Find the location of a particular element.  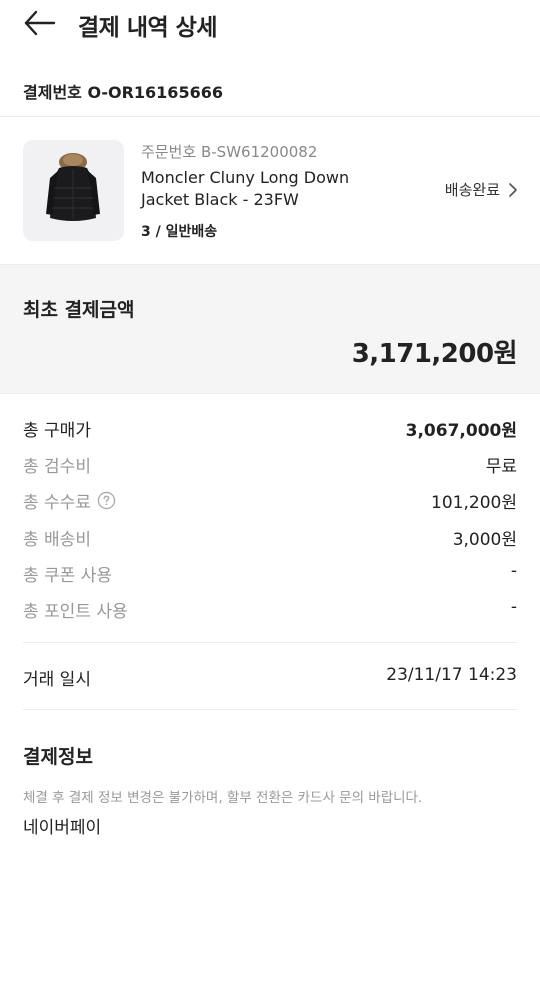

summary-amount: 3,171,200원 is located at coordinates (434, 354).